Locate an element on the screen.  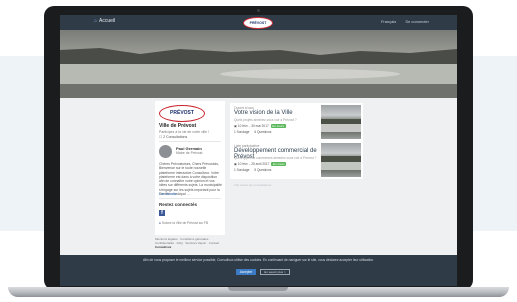
consultations-count: ☐ 2 Consultations is located at coordinates (173, 137).